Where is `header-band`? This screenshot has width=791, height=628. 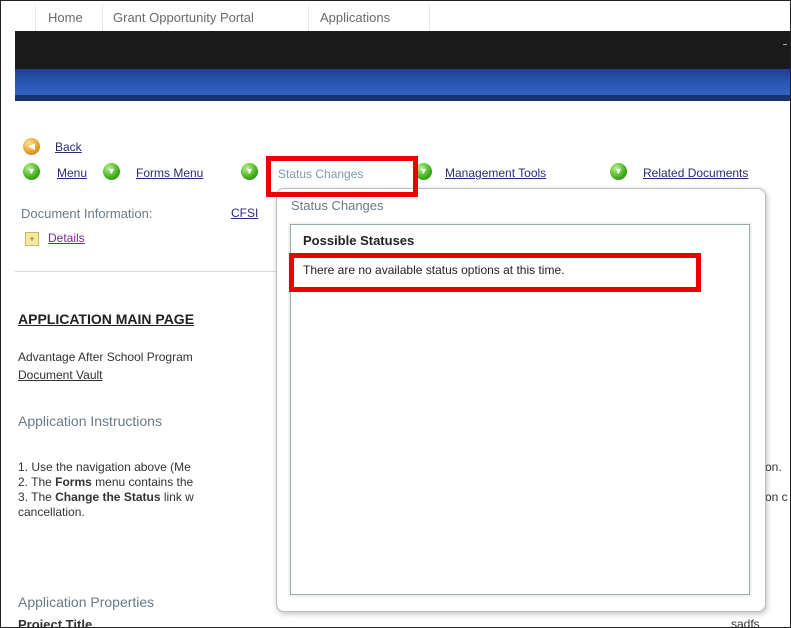 header-band is located at coordinates (402, 50).